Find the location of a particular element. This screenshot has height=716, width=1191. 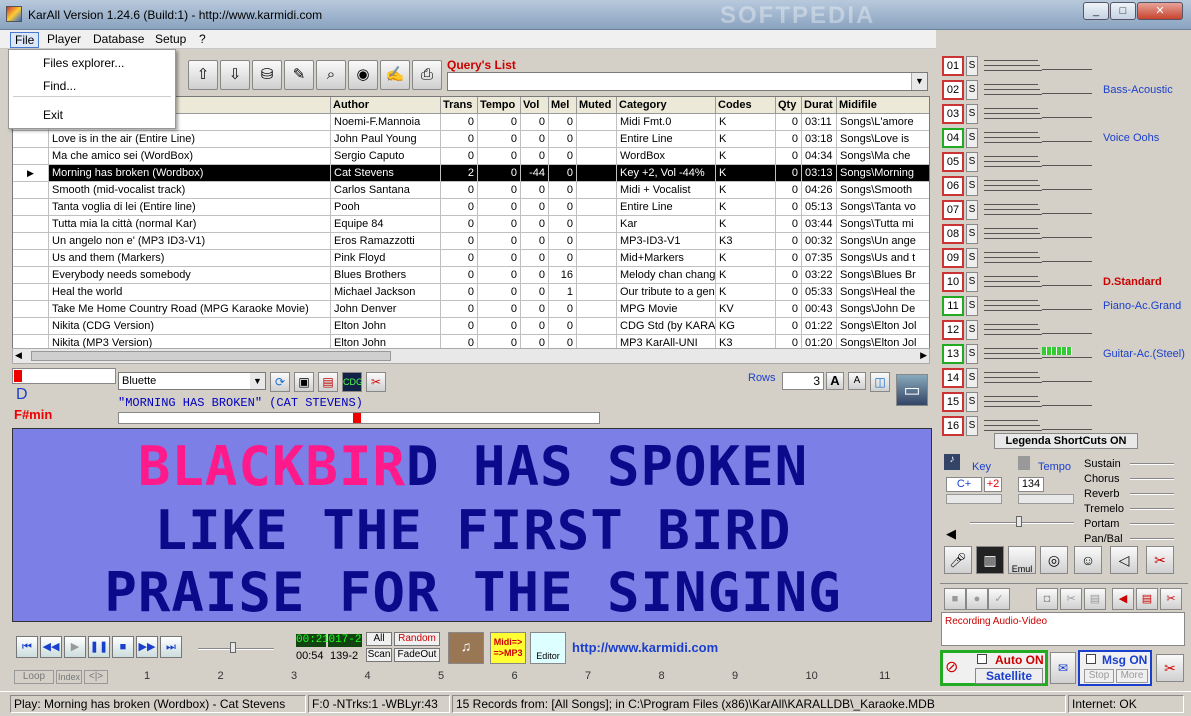

random-button: Random is located at coordinates (417, 639).